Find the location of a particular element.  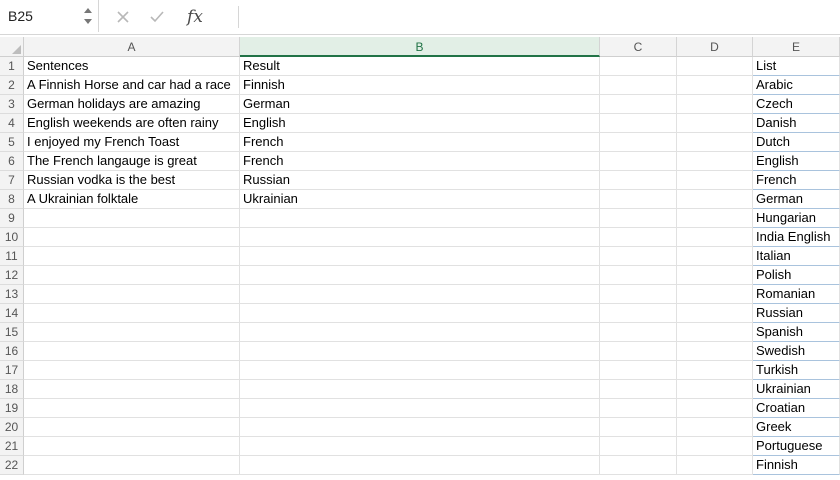

formula-input is located at coordinates (539, 16).